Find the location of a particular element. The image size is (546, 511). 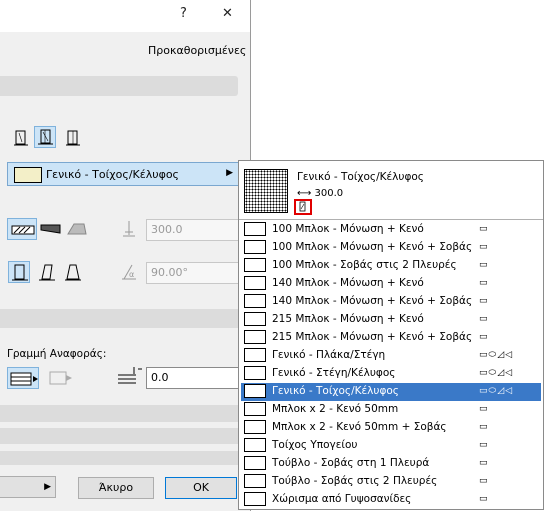

list-item: 100 Μπλοκ - Μόνωση + Κενό + Σοβάς ▭ is located at coordinates (391, 248).